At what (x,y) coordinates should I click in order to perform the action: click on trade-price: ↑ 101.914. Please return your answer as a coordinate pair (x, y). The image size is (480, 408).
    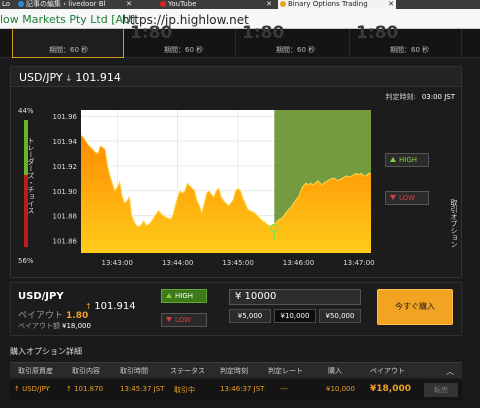
    Looking at the image, I should click on (110, 306).